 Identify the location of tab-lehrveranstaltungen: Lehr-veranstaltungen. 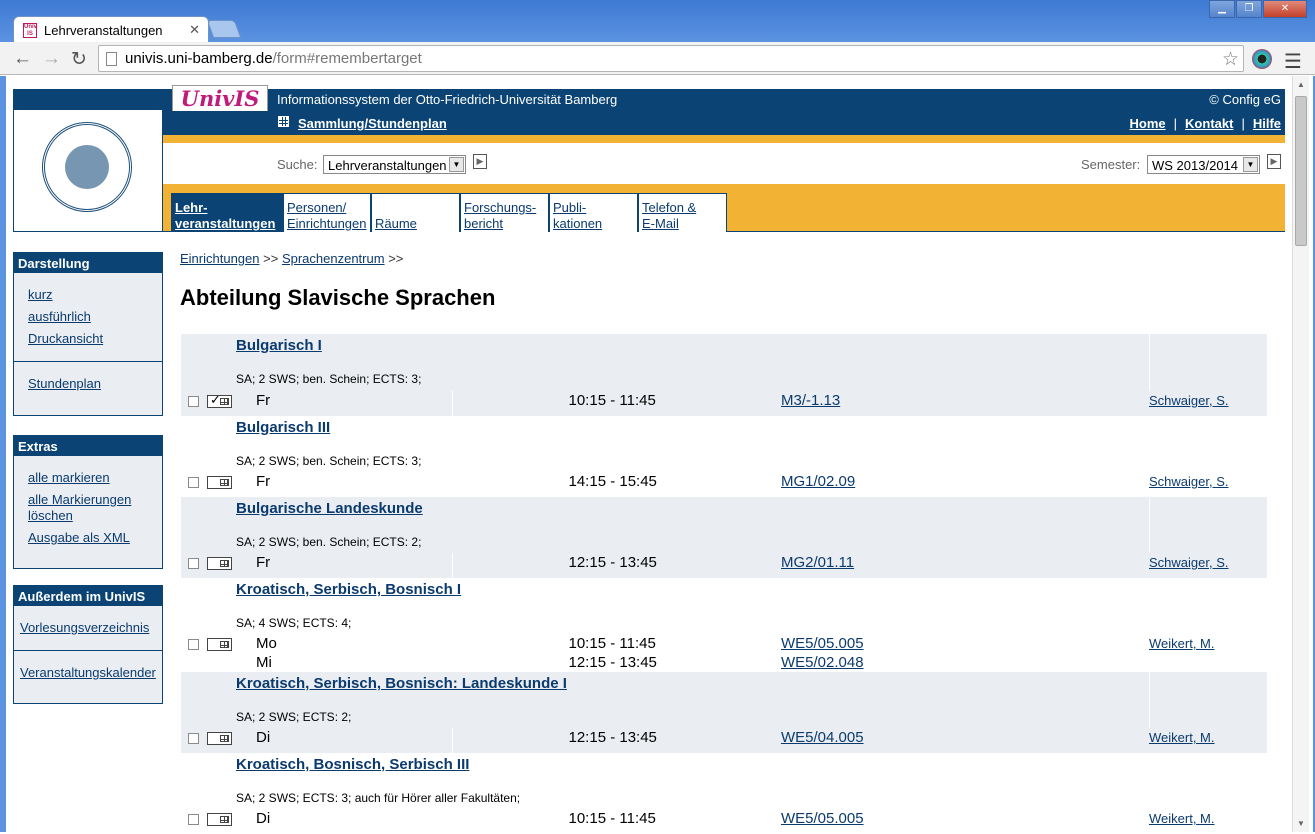
(227, 212).